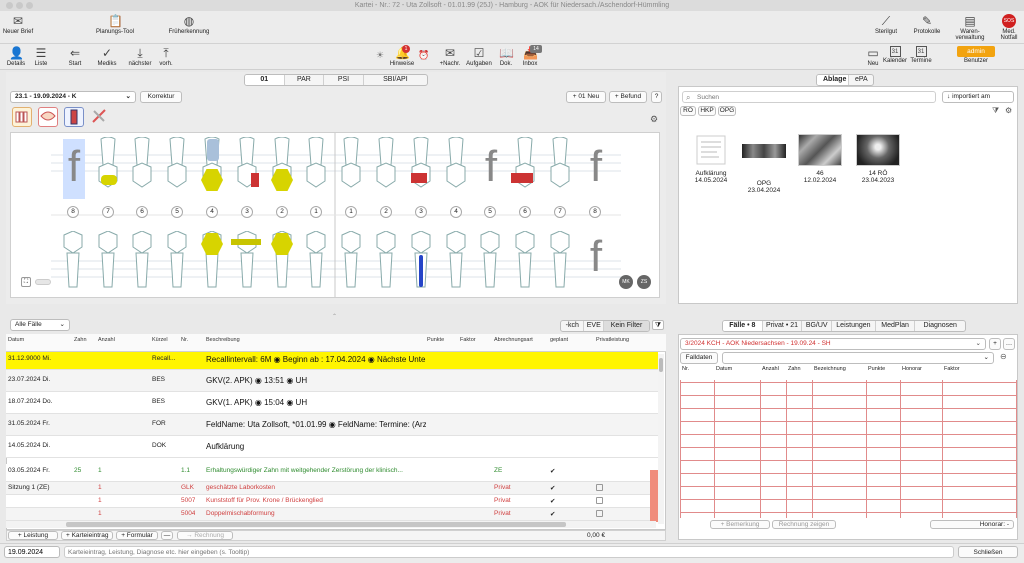 This screenshot has height=563, width=1024. Describe the element at coordinates (423, 55) in the screenshot. I see `alarm-clock-icon: ⏰` at that location.